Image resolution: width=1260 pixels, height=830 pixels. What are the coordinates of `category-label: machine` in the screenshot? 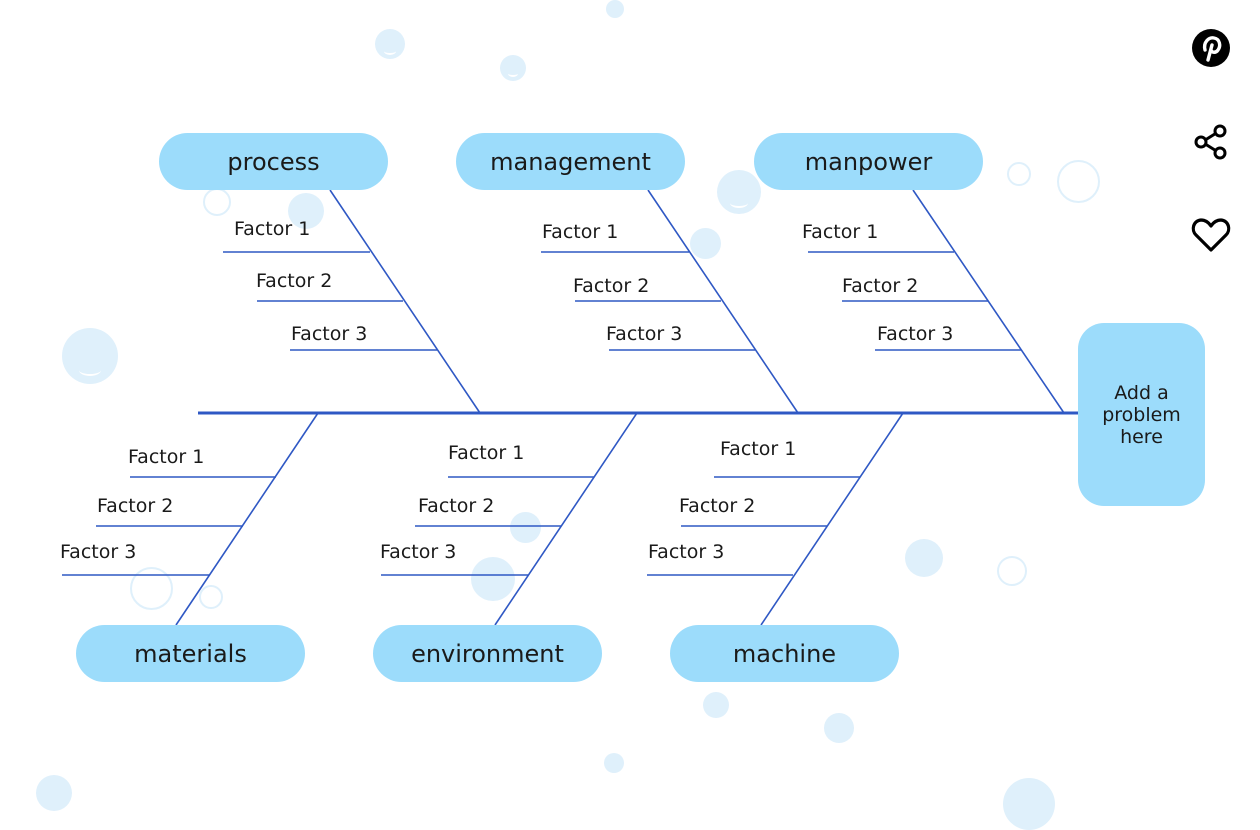 It's located at (784, 653).